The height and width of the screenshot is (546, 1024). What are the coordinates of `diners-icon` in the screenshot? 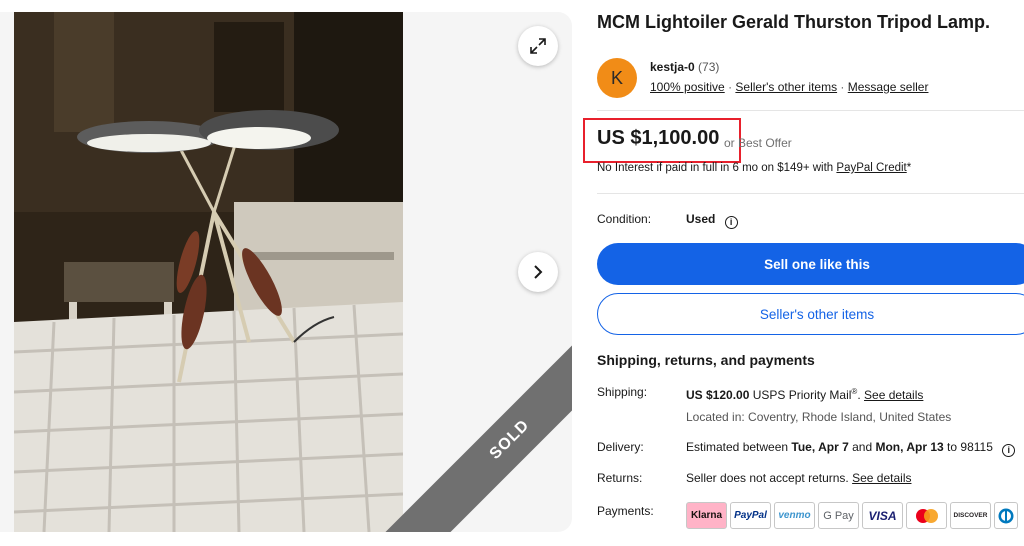 It's located at (1006, 515).